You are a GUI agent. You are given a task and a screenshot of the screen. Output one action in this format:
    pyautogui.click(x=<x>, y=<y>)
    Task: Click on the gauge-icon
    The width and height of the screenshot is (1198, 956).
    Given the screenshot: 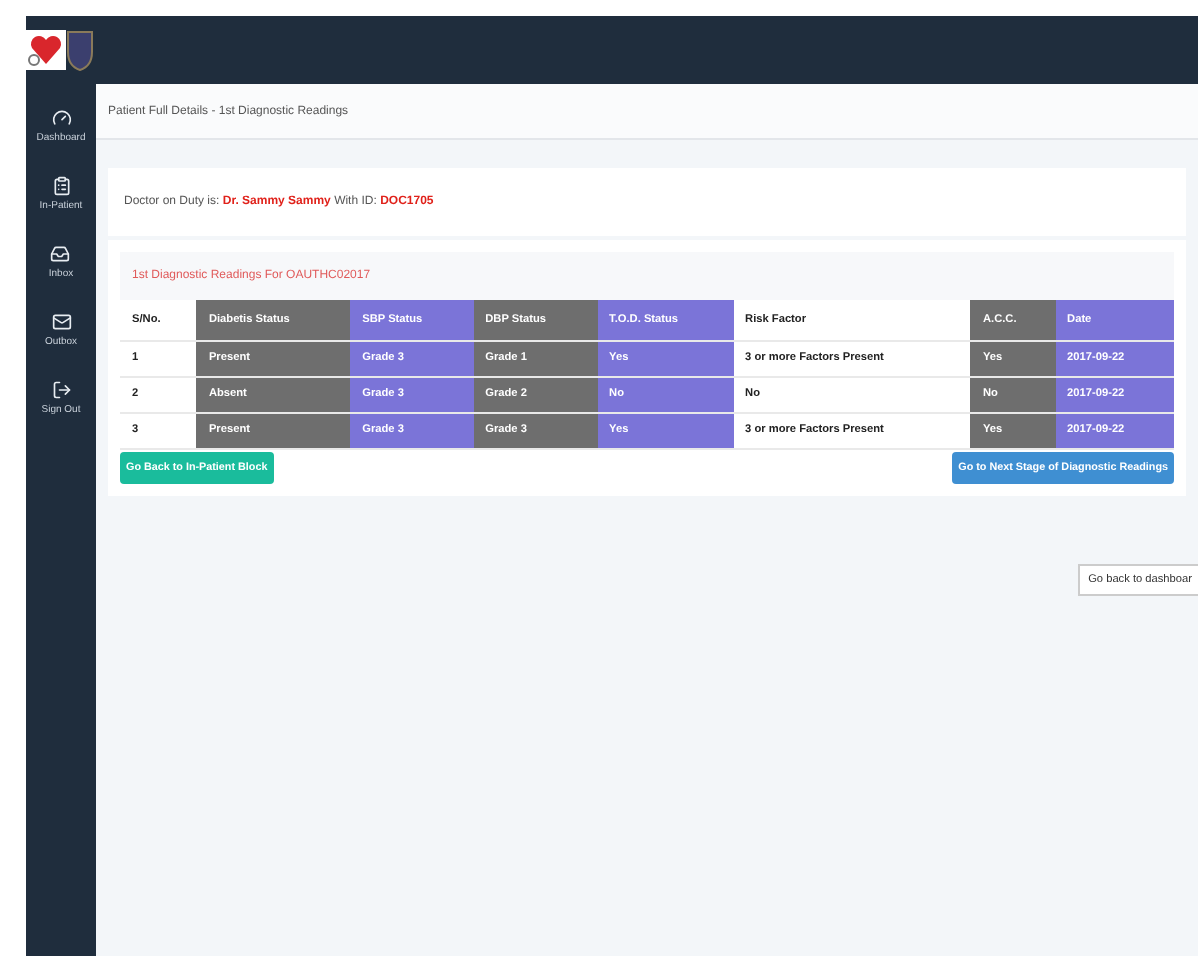 What is the action you would take?
    pyautogui.click(x=61, y=118)
    